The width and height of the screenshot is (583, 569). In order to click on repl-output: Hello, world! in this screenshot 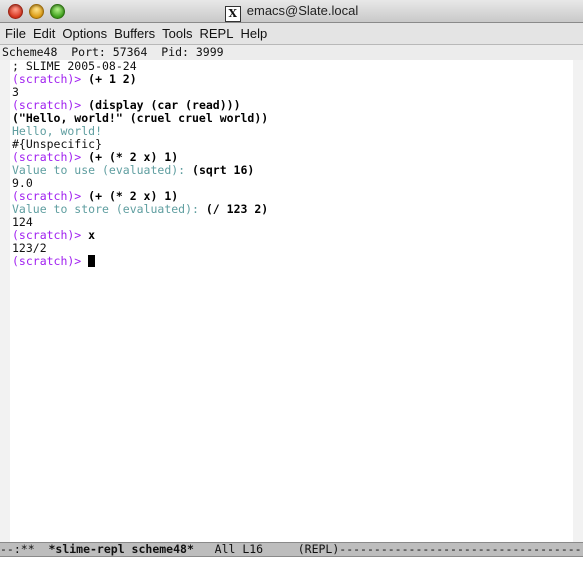, I will do `click(57, 131)`.